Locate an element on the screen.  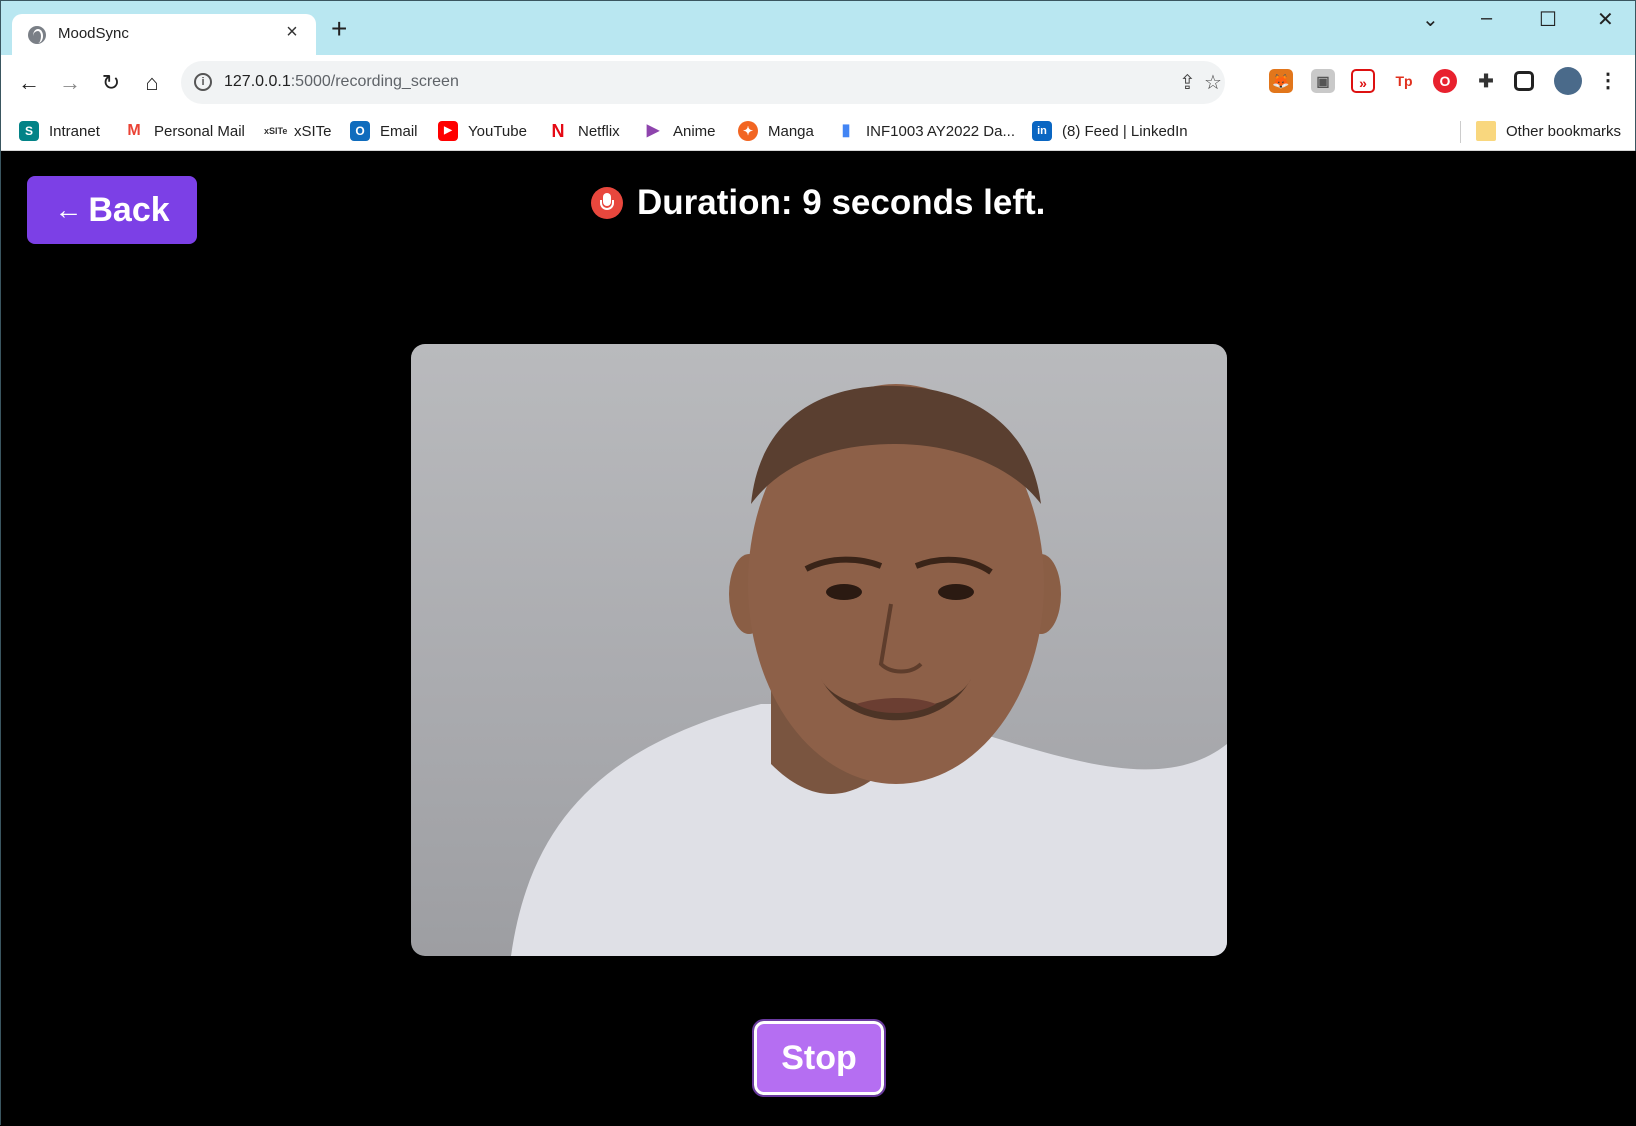
bookmark-netflix: N Netflix is located at coordinates (584, 131).